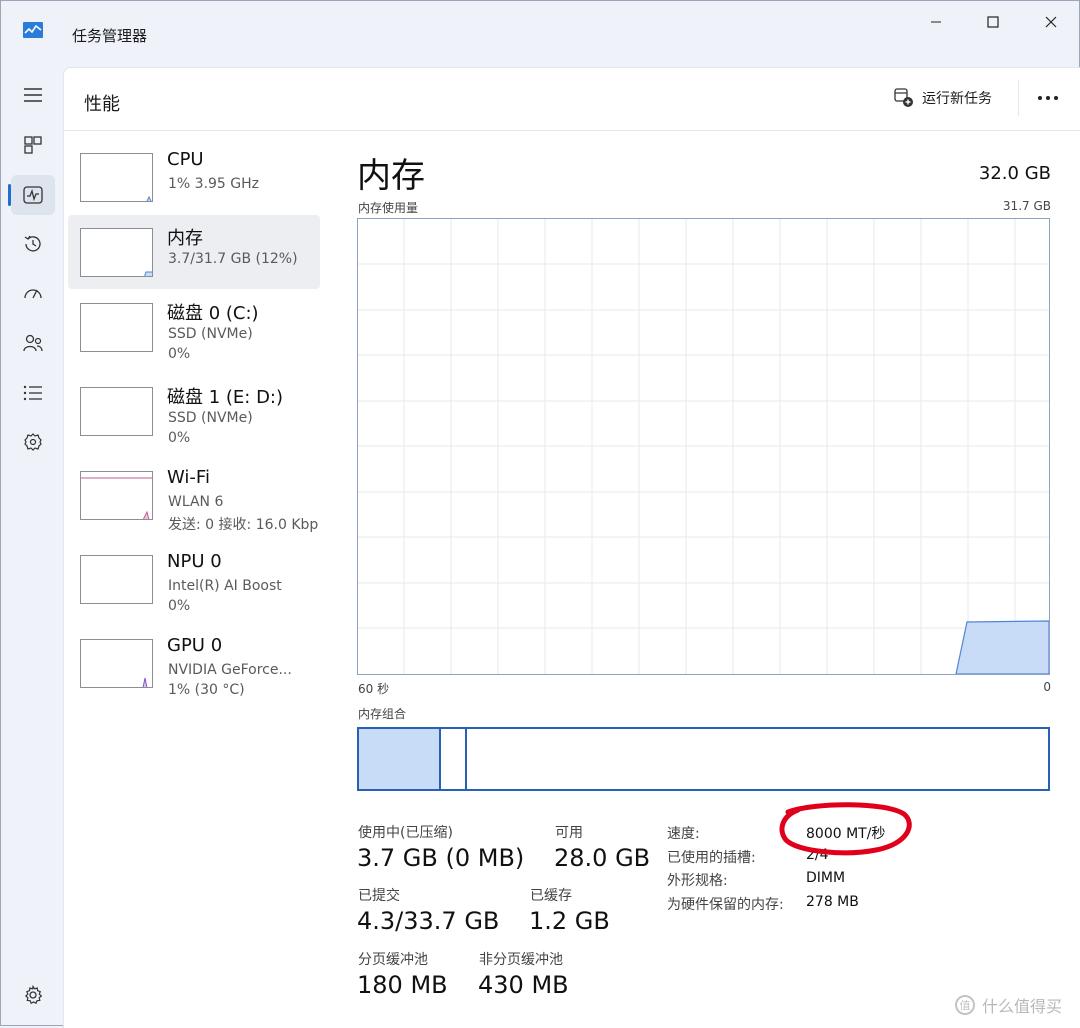 The height and width of the screenshot is (1028, 1080). Describe the element at coordinates (379, 896) in the screenshot. I see `committed-label: 已提交` at that location.